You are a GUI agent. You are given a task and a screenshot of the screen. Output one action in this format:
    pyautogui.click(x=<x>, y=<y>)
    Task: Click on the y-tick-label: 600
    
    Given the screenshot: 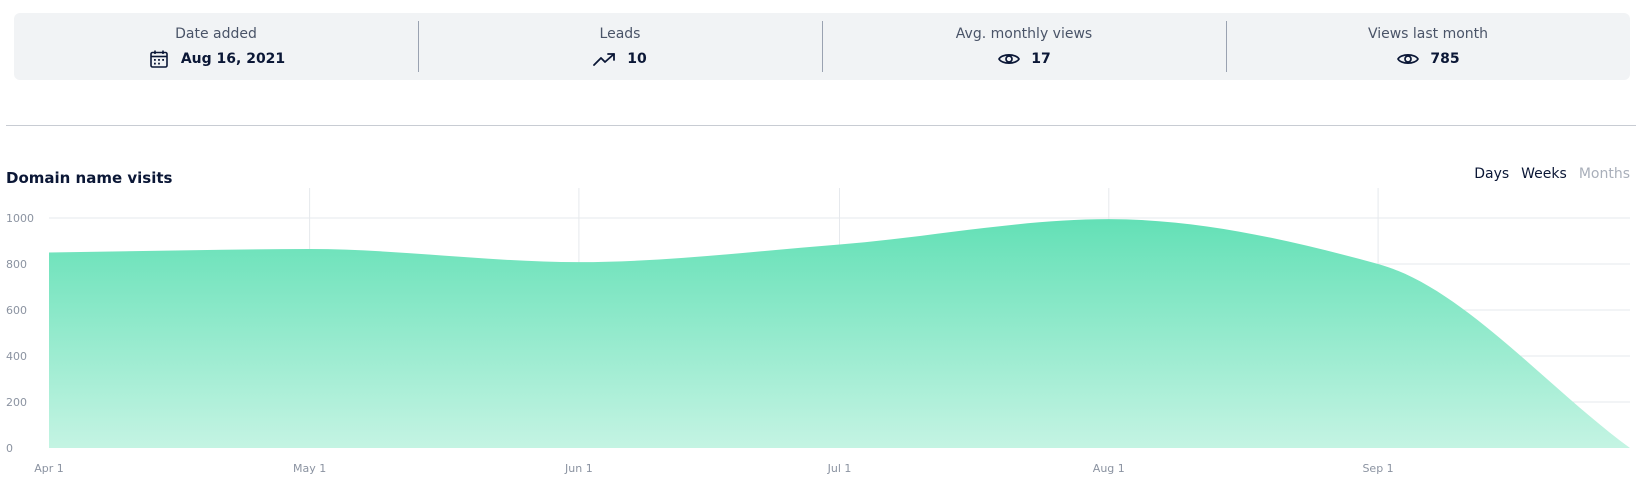 What is the action you would take?
    pyautogui.click(x=16, y=310)
    